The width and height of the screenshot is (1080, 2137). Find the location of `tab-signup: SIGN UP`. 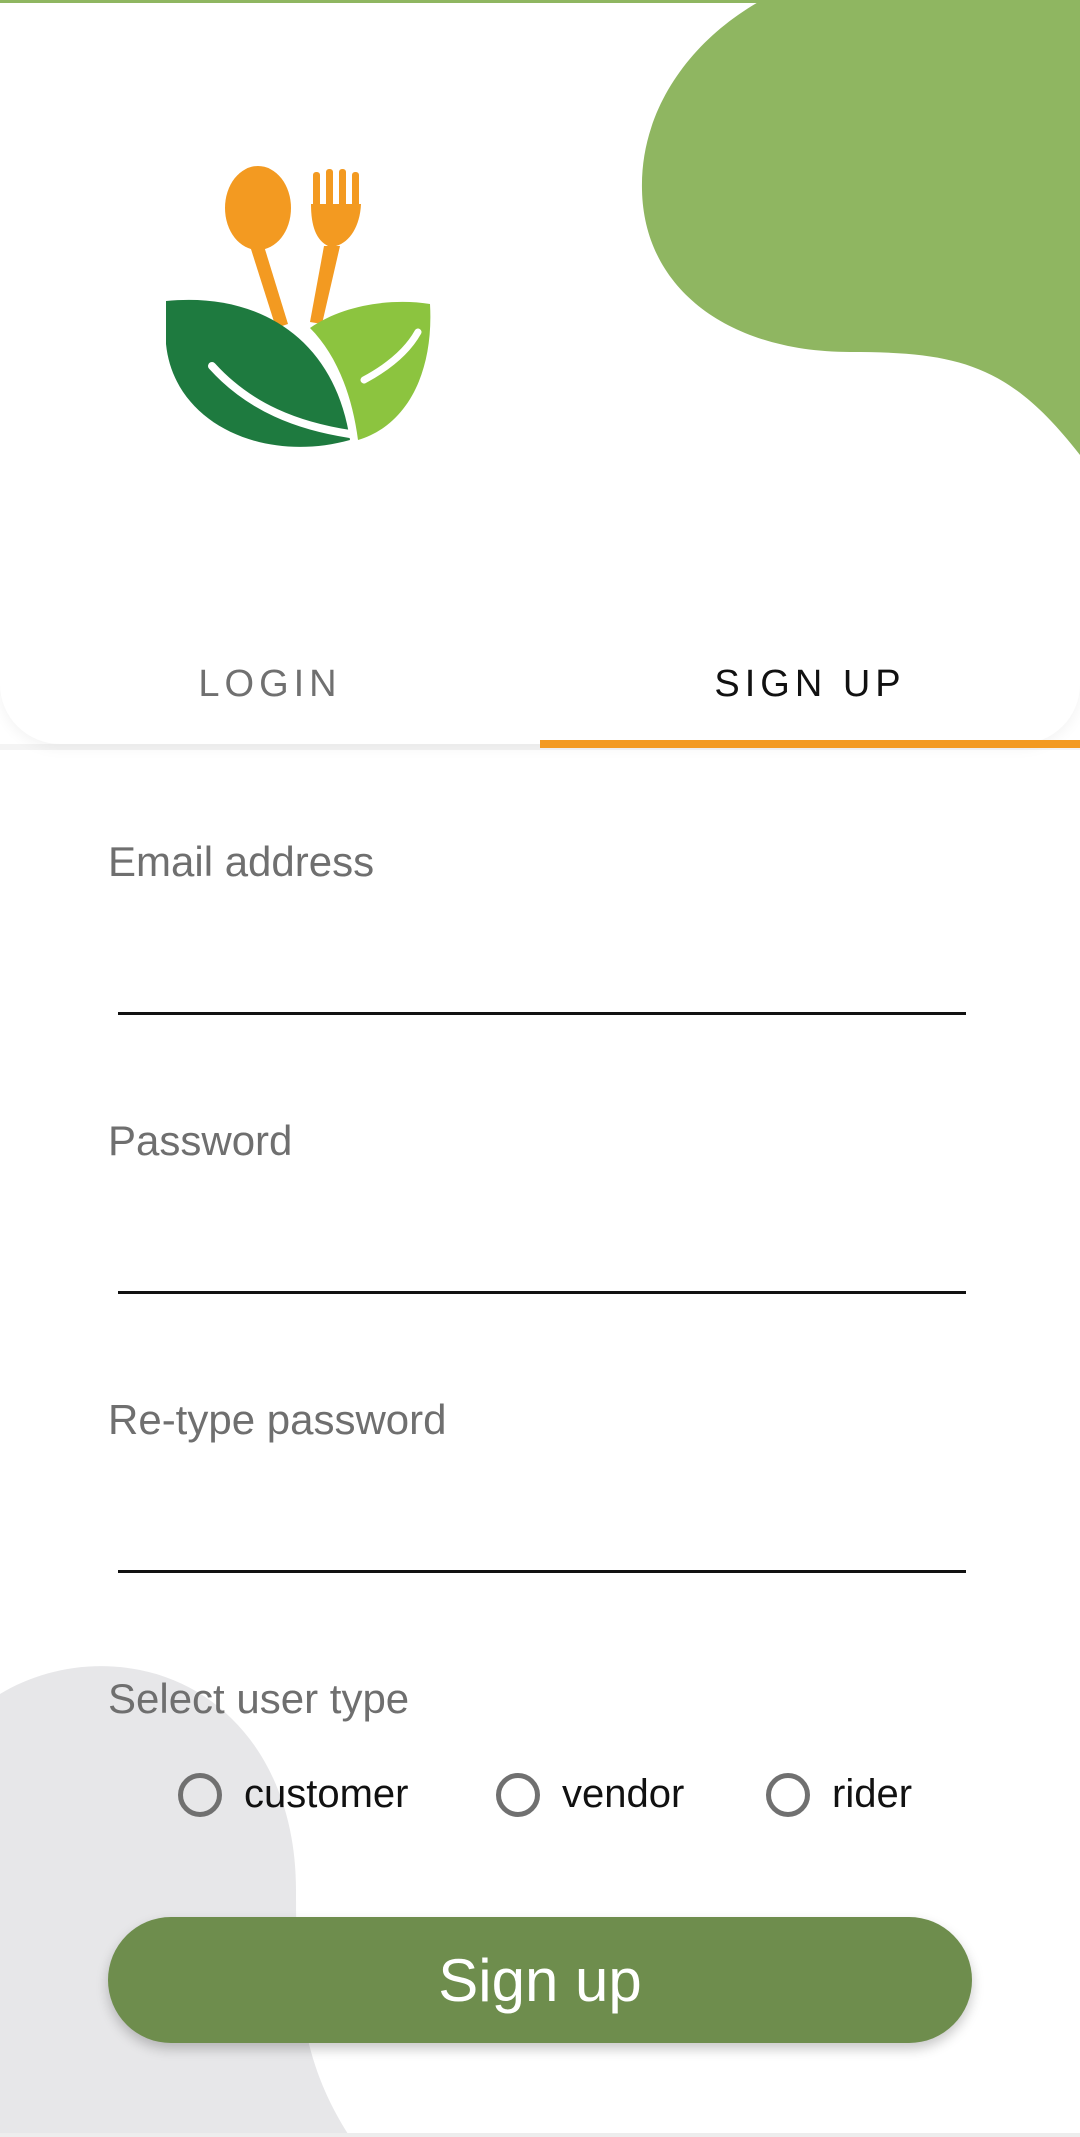

tab-signup: SIGN UP is located at coordinates (810, 684).